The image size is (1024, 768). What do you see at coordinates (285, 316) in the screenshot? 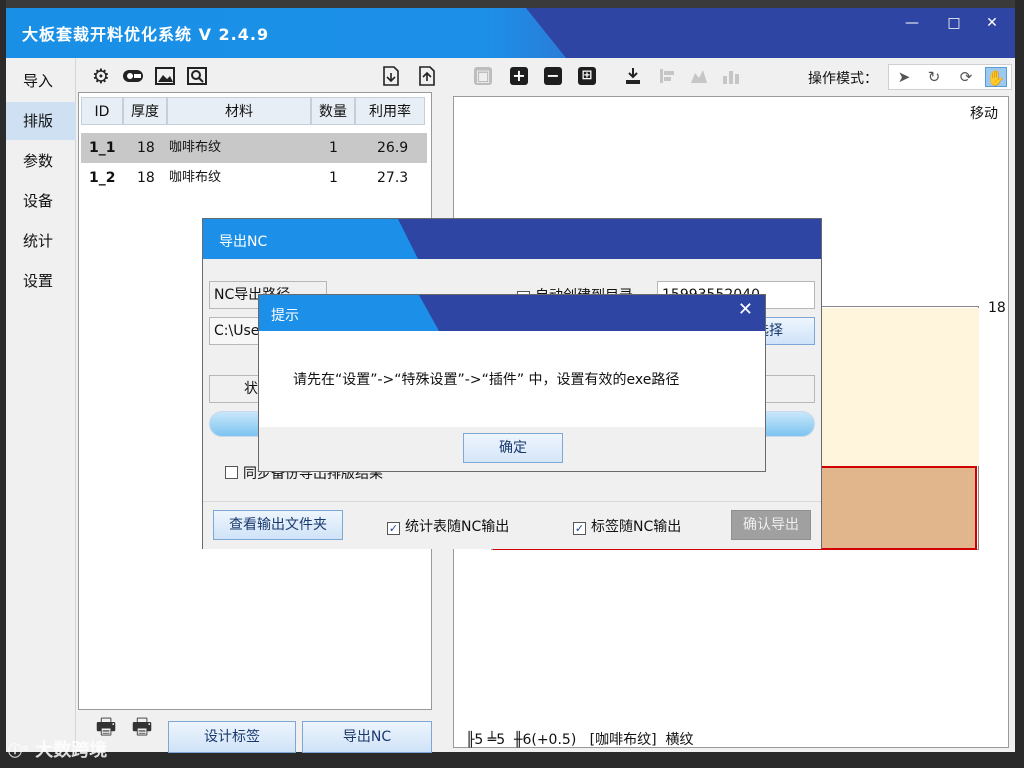
I see `prompt-title: 提示` at bounding box center [285, 316].